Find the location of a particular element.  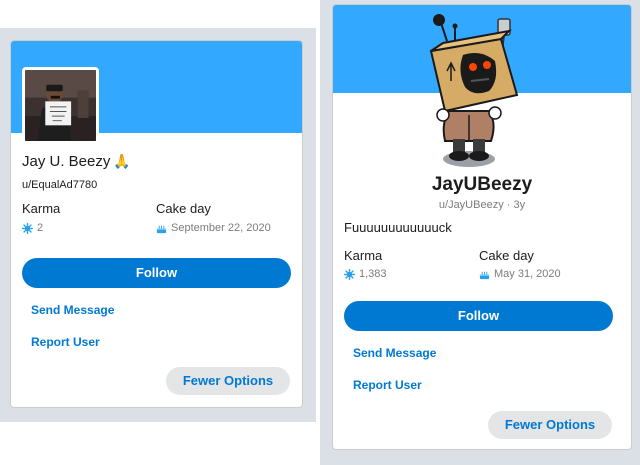

profile-bio: Fuuuuuuuuuuuuck is located at coordinates (398, 227).